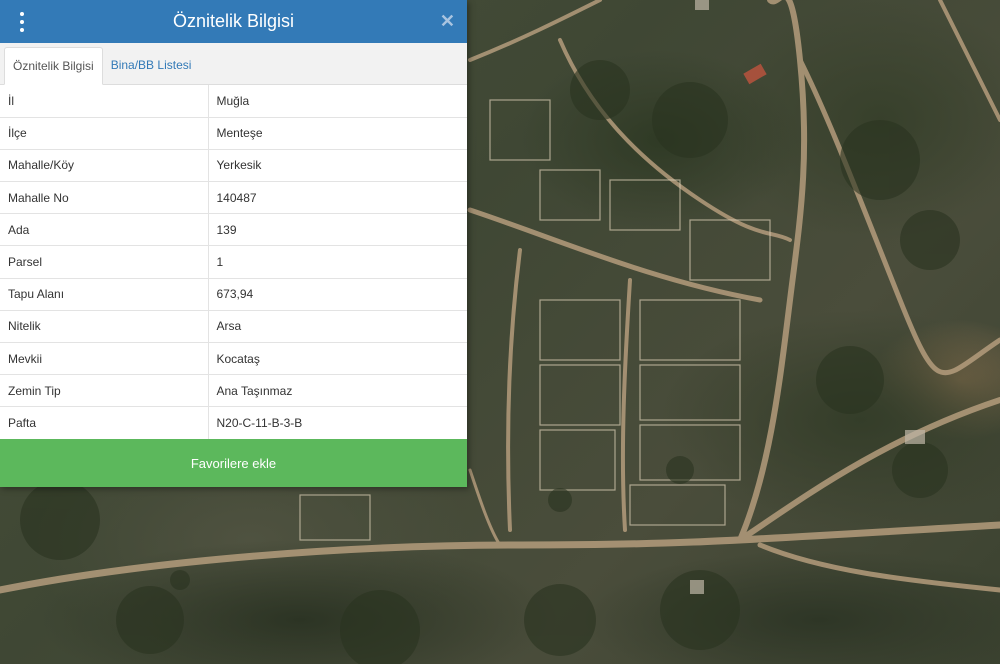 Image resolution: width=1000 pixels, height=664 pixels. I want to click on attribute-key: Nitelik, so click(104, 326).